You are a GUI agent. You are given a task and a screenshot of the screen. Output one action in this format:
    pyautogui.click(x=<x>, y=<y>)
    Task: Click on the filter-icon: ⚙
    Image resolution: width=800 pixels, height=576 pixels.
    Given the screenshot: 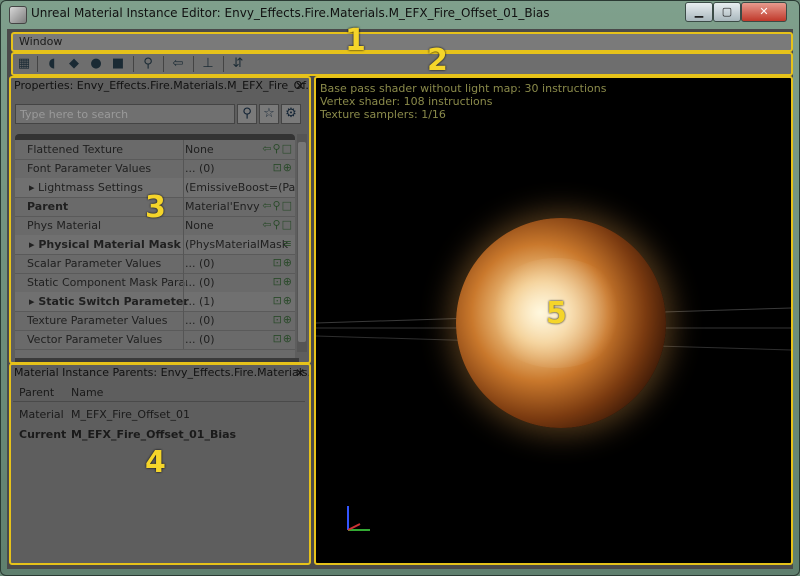 What is the action you would take?
    pyautogui.click(x=291, y=114)
    